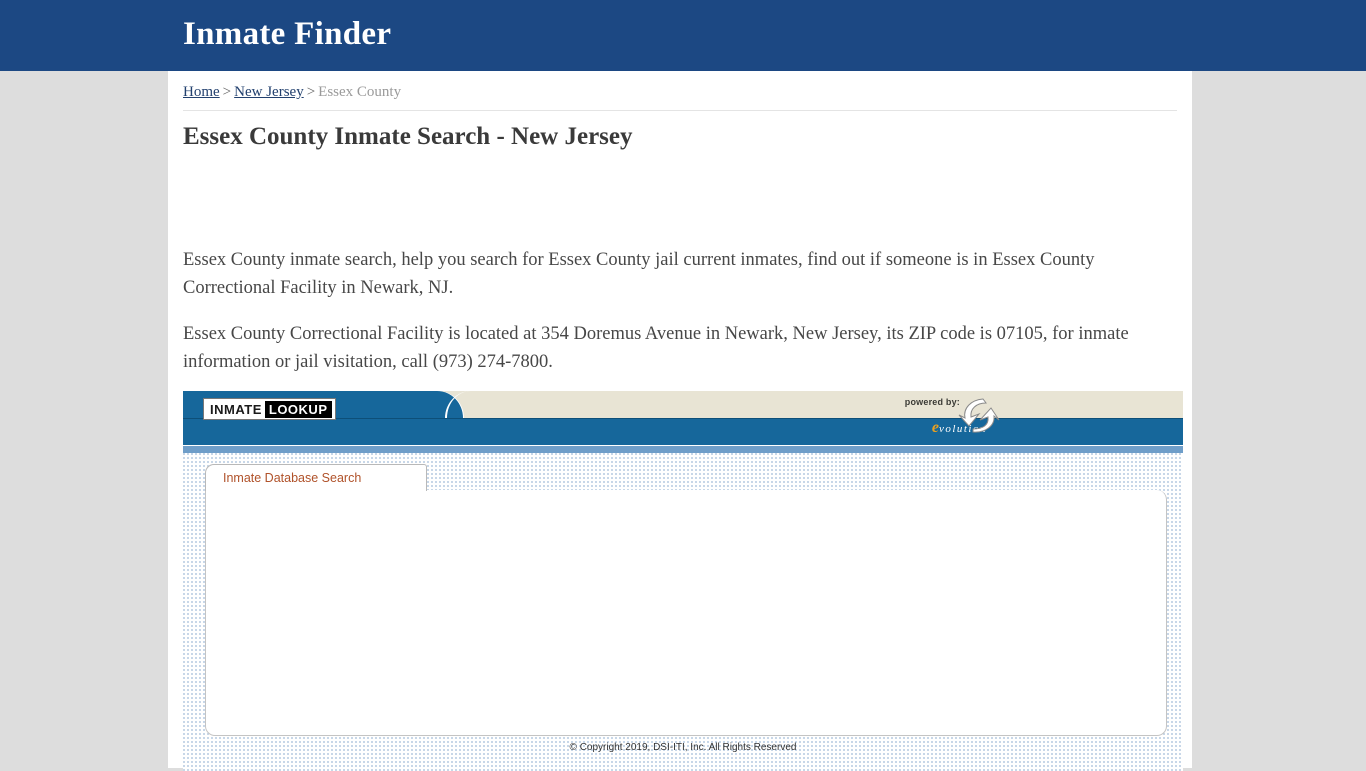 The height and width of the screenshot is (771, 1366). Describe the element at coordinates (935, 428) in the screenshot. I see `evolution-e-glyph: e` at that location.